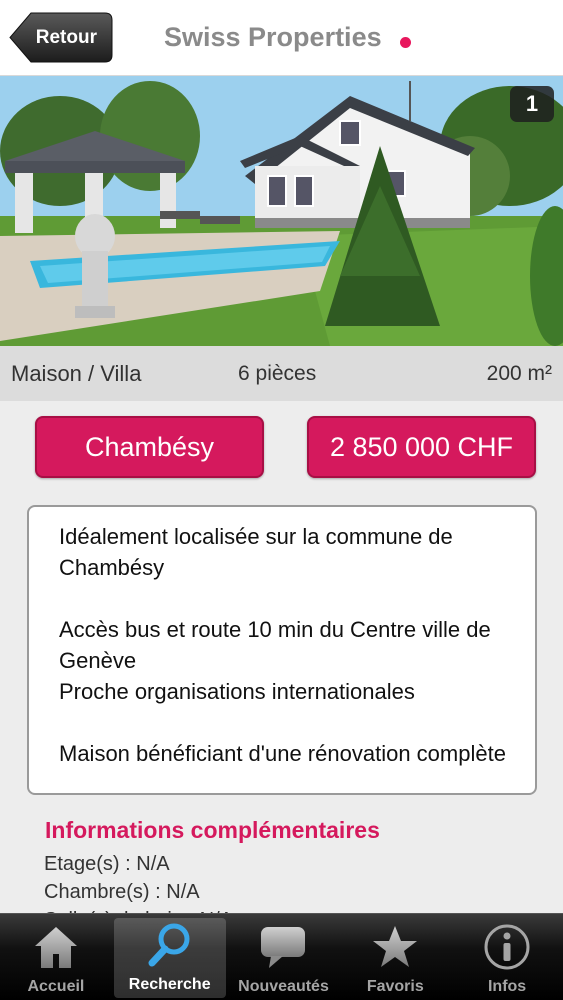  I want to click on section-title: Informations complémentaires, so click(212, 830).